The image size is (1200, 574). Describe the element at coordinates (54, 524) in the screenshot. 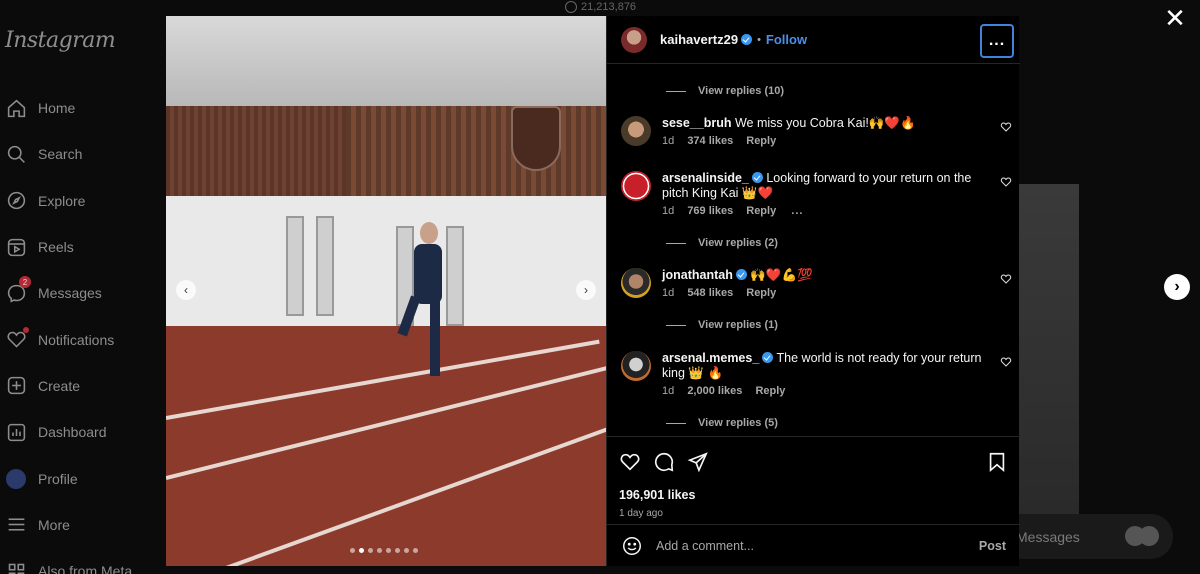

I see `sidebar-item-label: More` at that location.